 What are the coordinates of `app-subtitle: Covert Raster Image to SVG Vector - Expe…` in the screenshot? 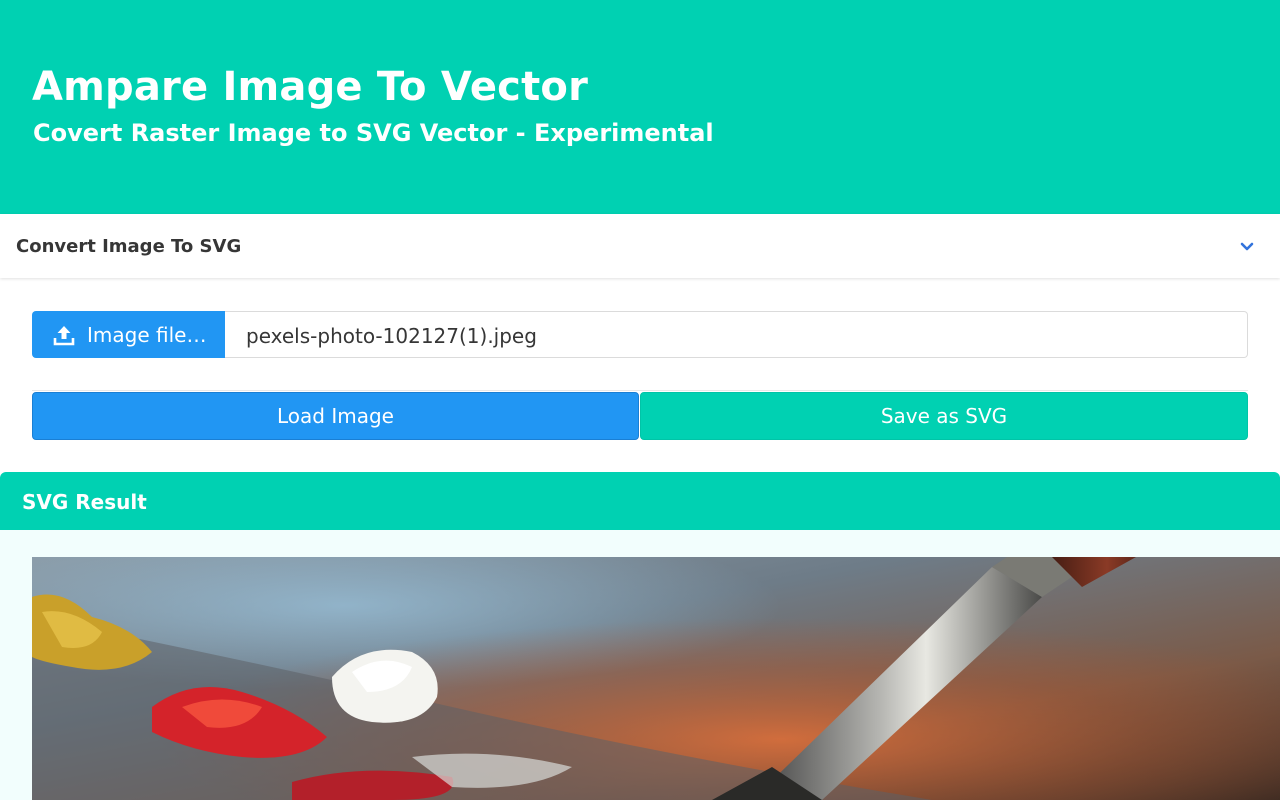 It's located at (373, 133).